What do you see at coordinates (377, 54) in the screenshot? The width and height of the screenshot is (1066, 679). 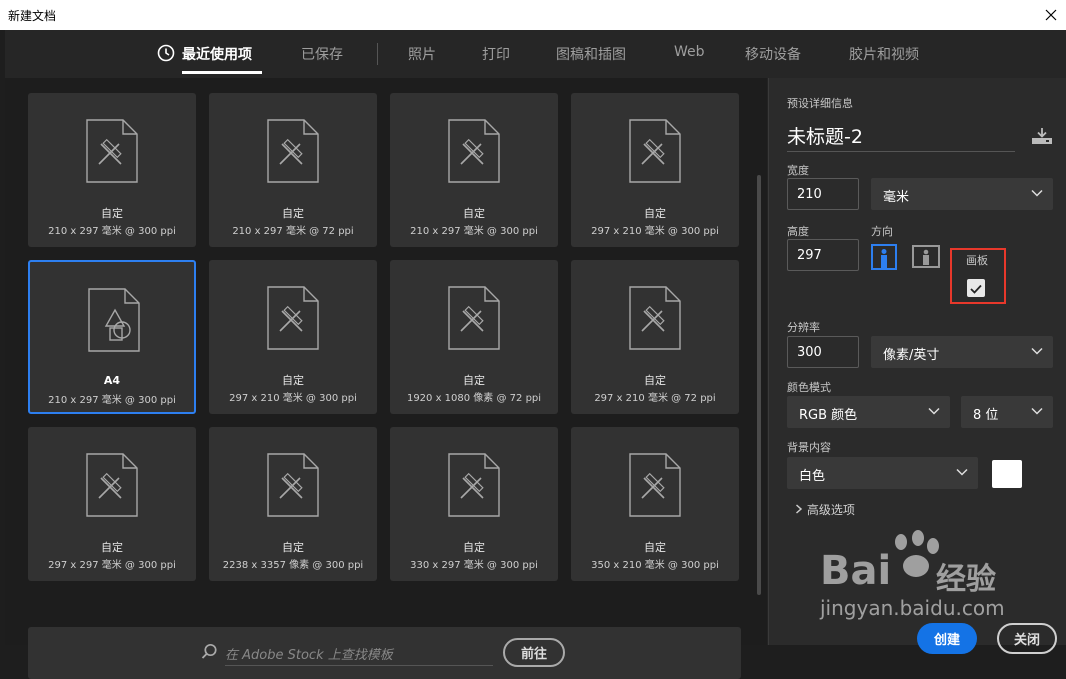 I see `tab-divider` at bounding box center [377, 54].